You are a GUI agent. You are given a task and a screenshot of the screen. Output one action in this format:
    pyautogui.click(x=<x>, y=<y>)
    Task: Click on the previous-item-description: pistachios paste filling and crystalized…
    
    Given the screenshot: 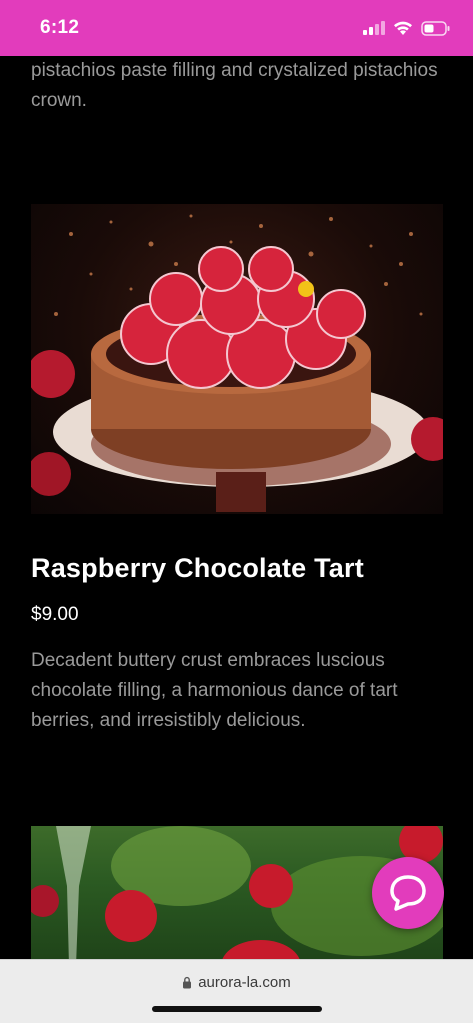 What is the action you would take?
    pyautogui.click(x=234, y=85)
    